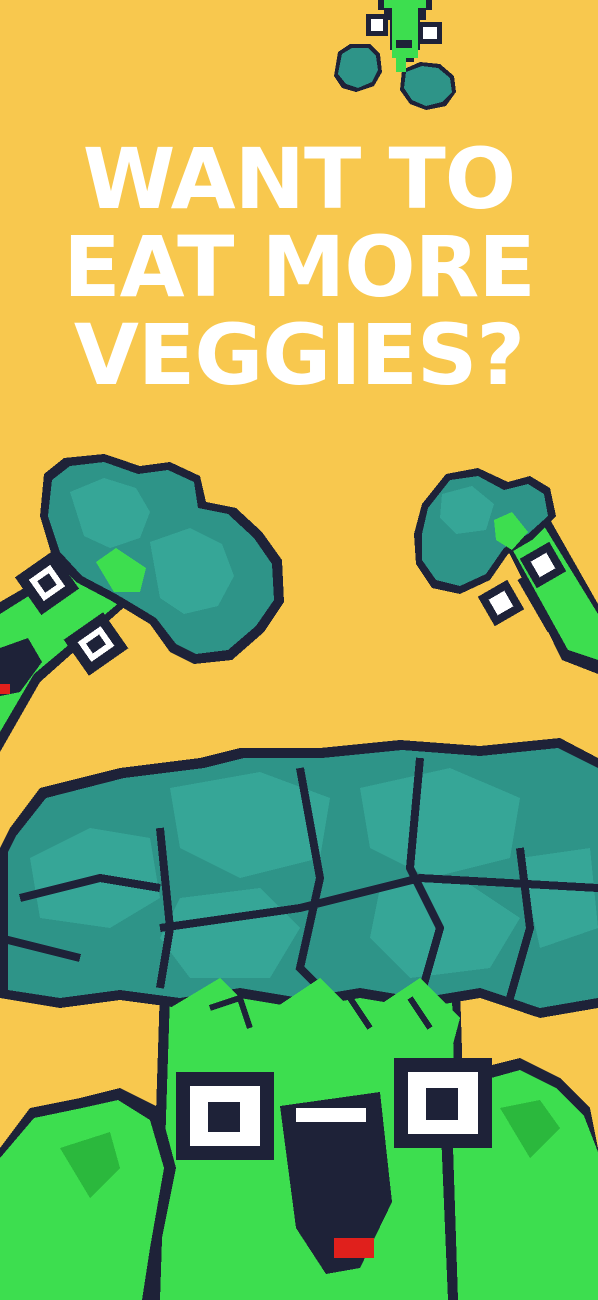  I want to click on broccoli-character-left, so click(142, 603).